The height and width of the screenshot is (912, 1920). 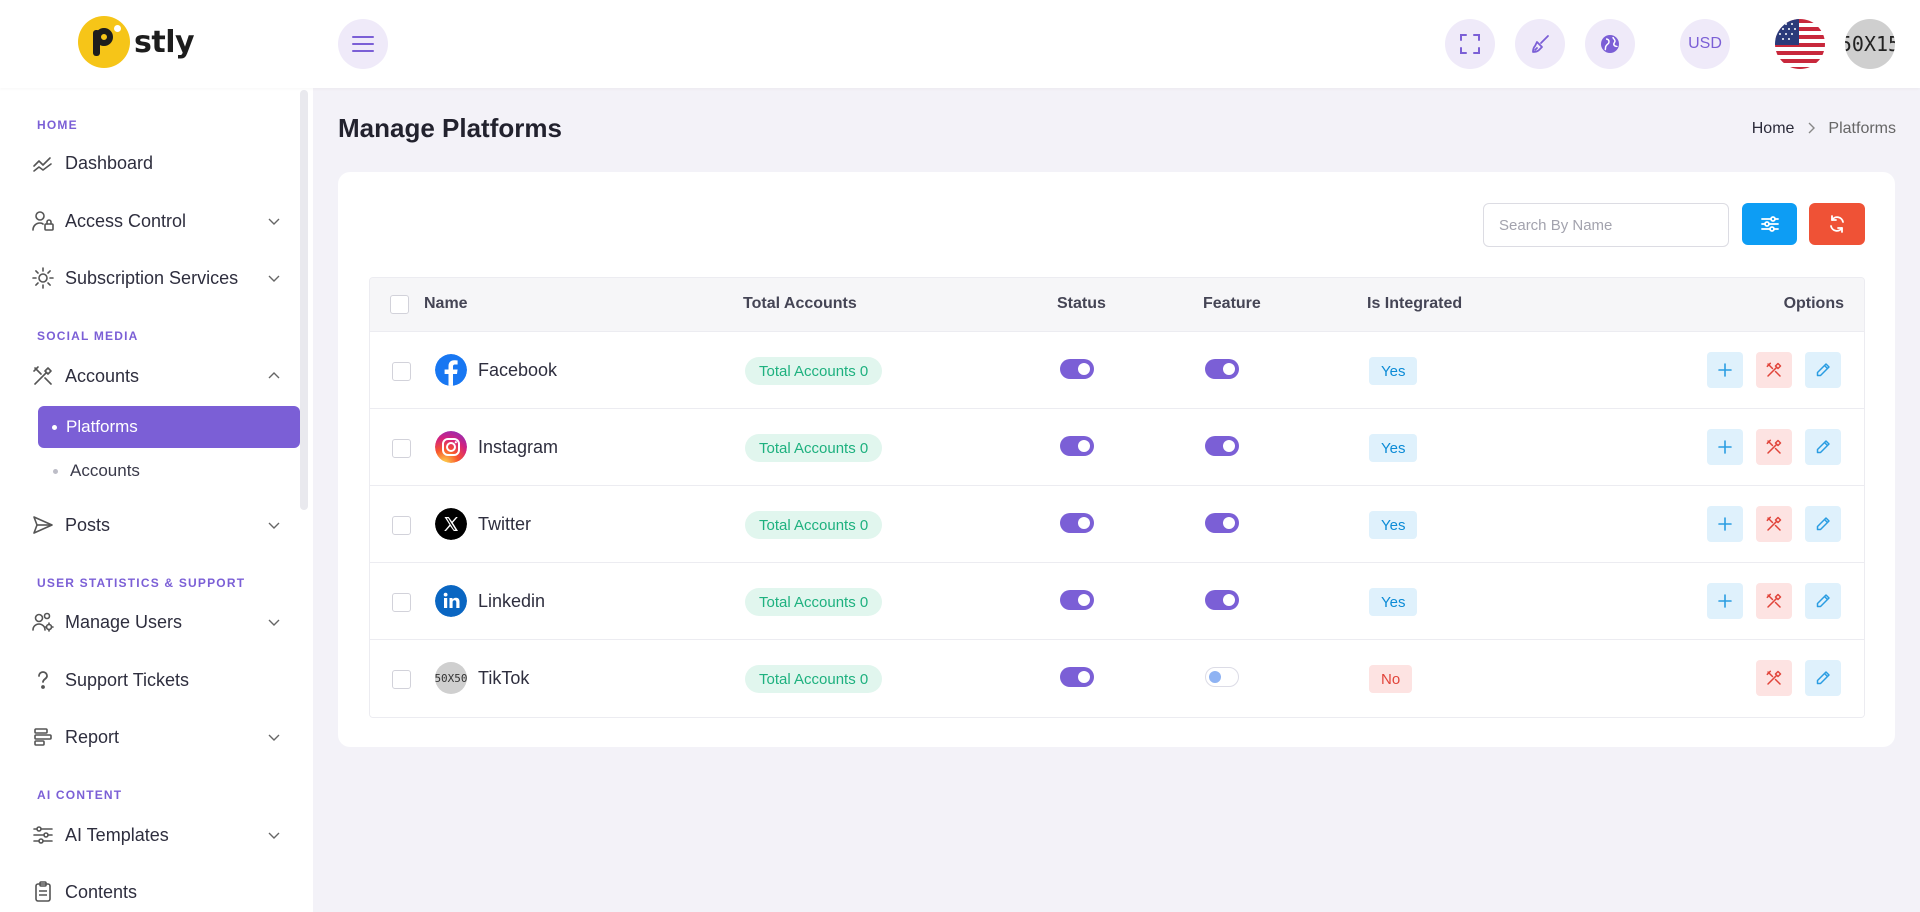 I want to click on sidebar-item-label: Contents, so click(x=101, y=891).